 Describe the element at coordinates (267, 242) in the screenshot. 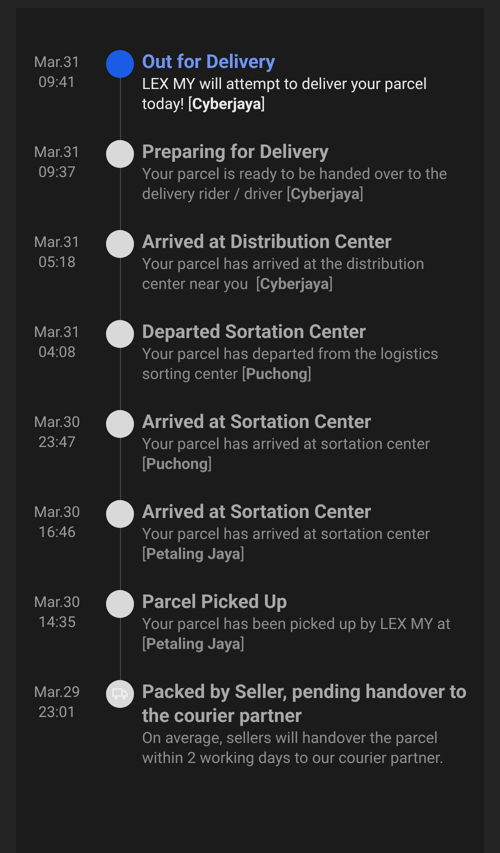

I see `event-title: Arrived at Distribution Center` at that location.